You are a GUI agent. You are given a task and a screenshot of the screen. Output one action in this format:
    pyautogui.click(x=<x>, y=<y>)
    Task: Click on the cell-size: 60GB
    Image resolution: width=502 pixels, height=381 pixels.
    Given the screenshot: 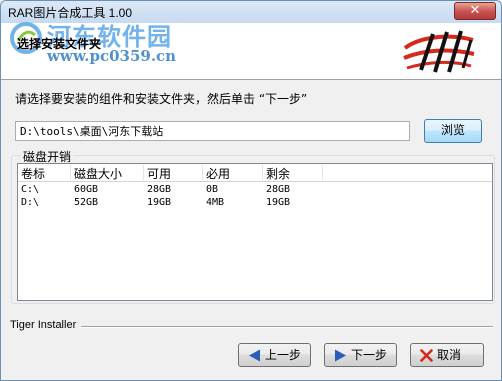 What is the action you would take?
    pyautogui.click(x=86, y=189)
    